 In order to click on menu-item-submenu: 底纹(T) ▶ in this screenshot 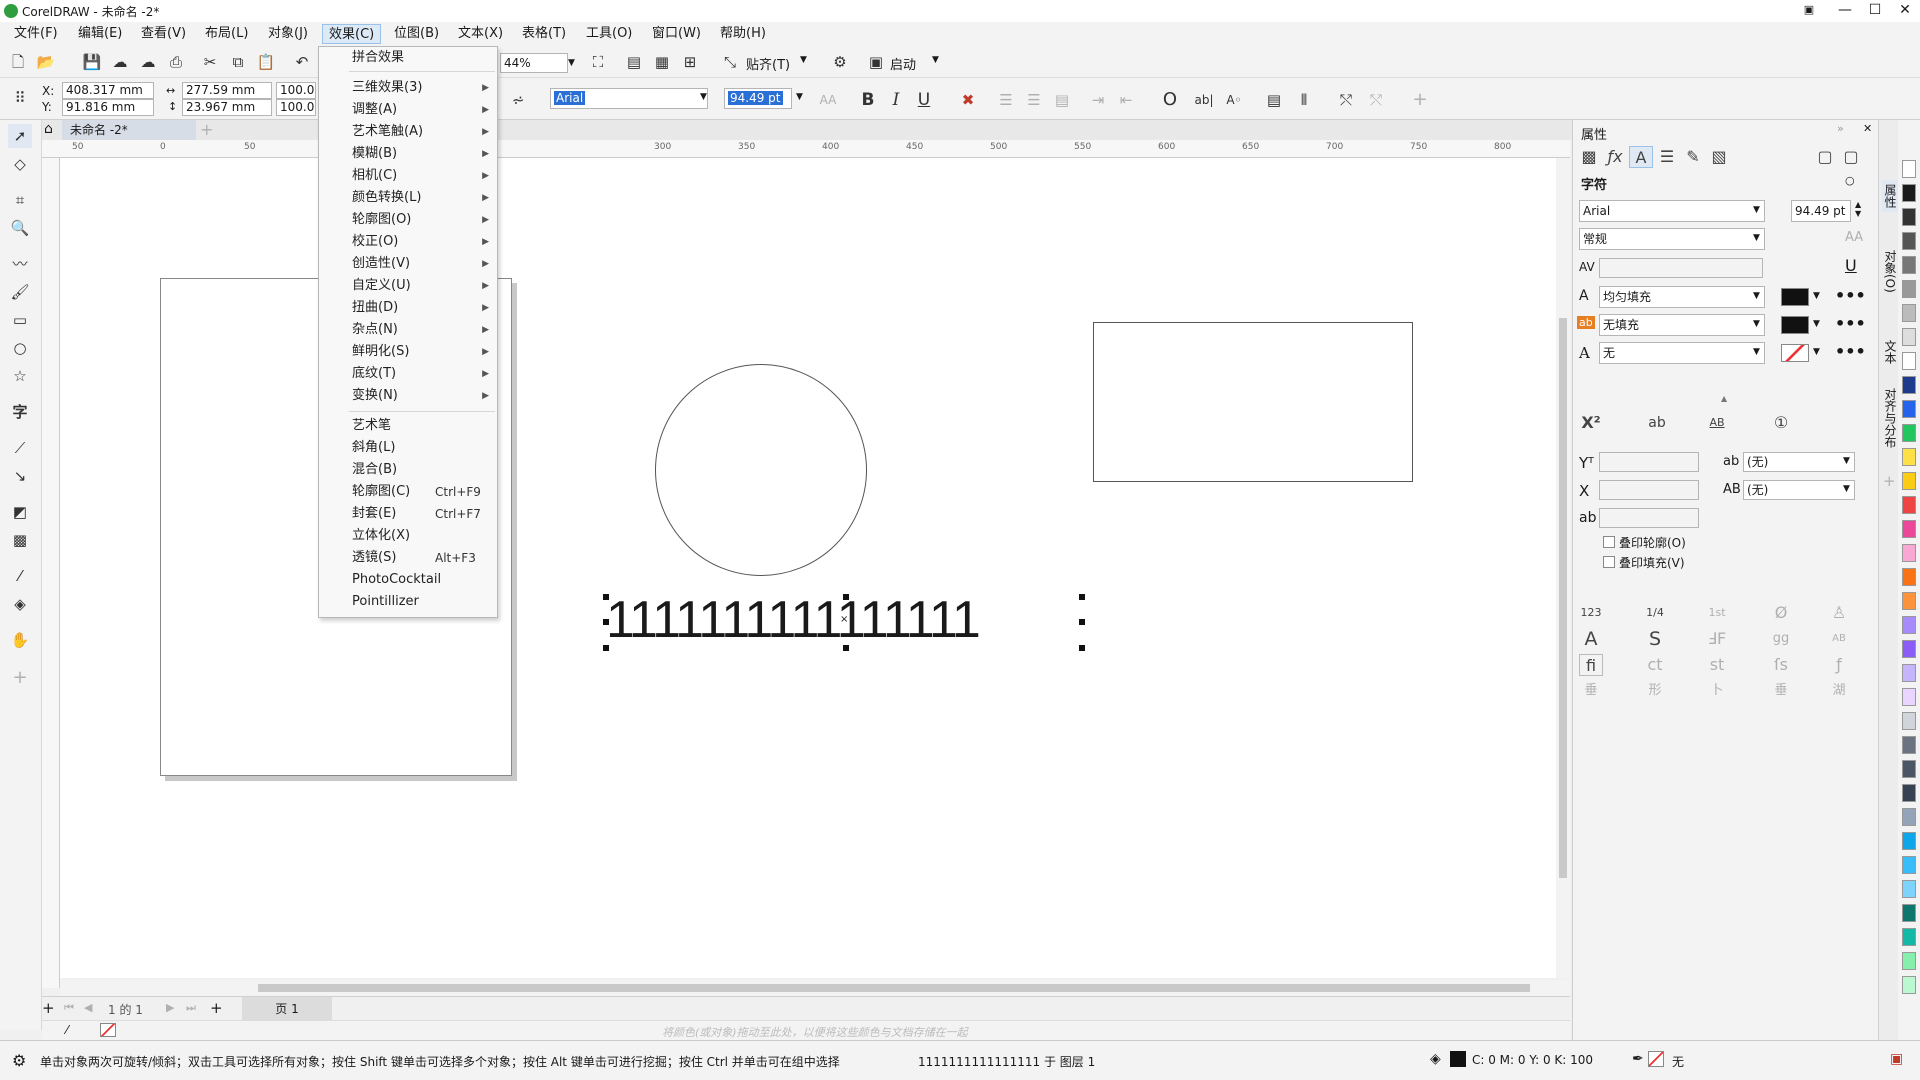, I will do `click(408, 374)`.